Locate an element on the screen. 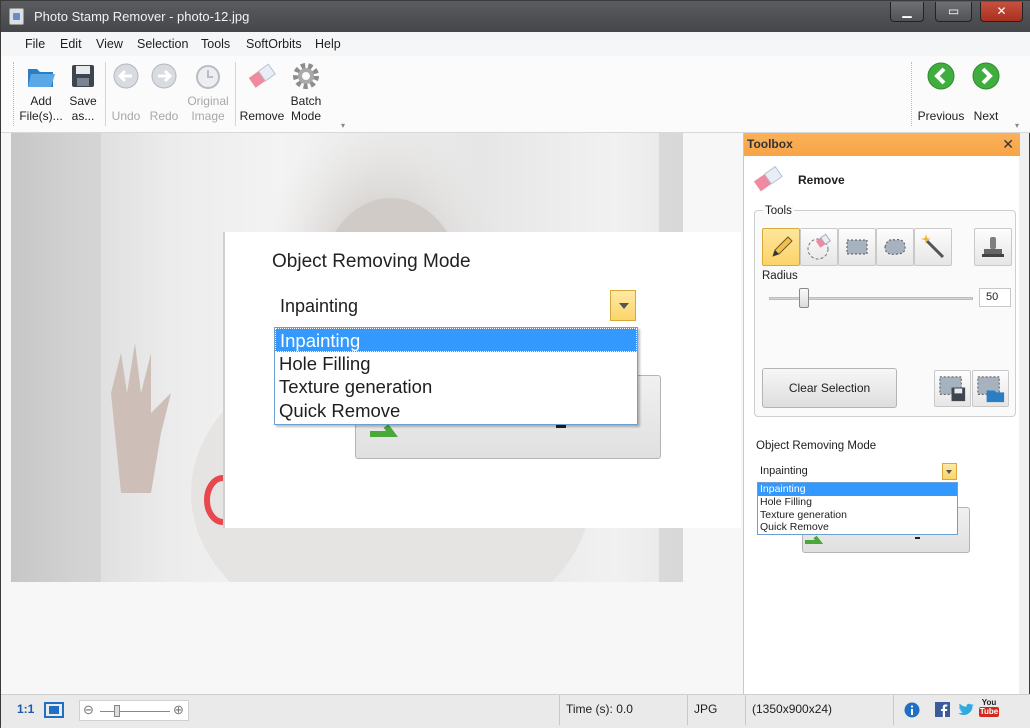 The height and width of the screenshot is (728, 1030). zoomed-mode-selected: Inpainting is located at coordinates (319, 306).